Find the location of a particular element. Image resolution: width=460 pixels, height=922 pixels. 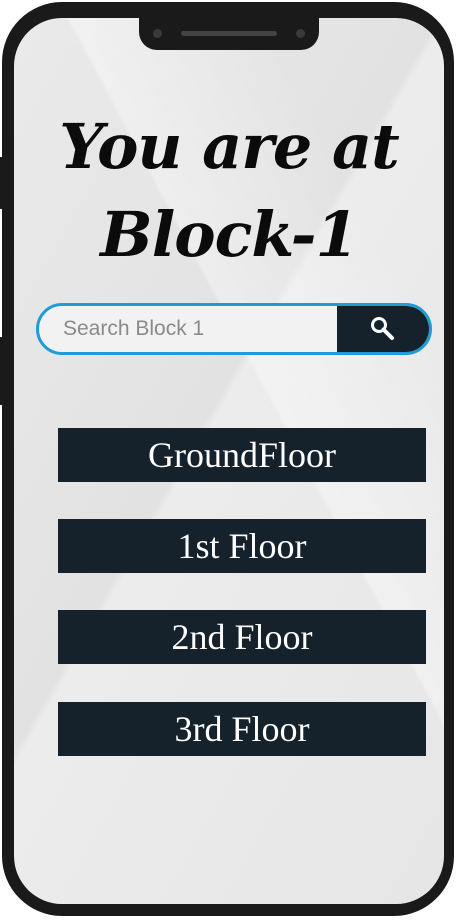

side-button-top is located at coordinates (2, 183).